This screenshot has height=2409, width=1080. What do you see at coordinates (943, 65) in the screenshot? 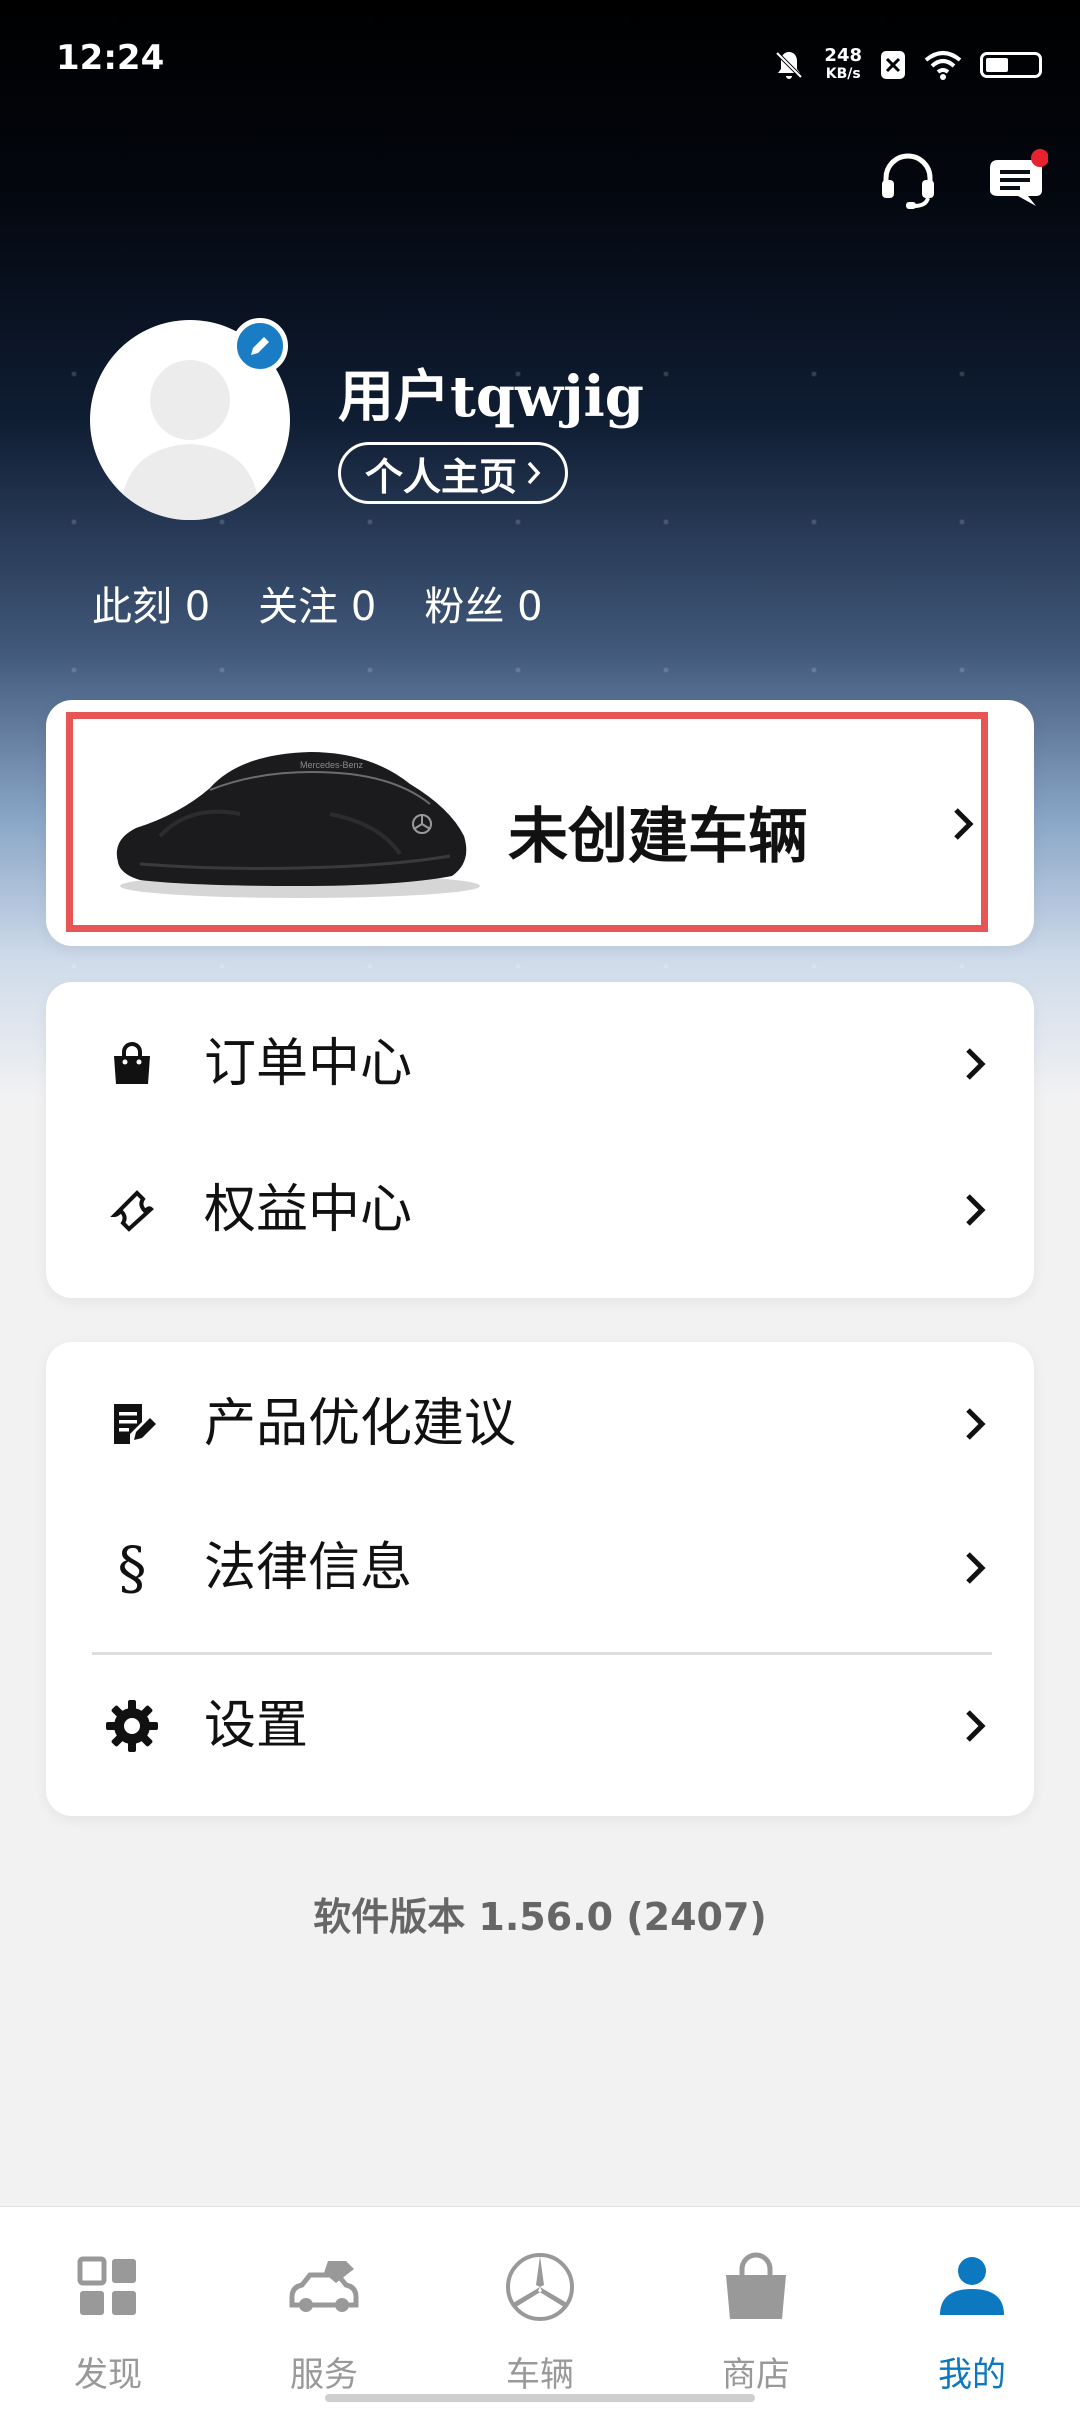
I see `wifi-icon` at bounding box center [943, 65].